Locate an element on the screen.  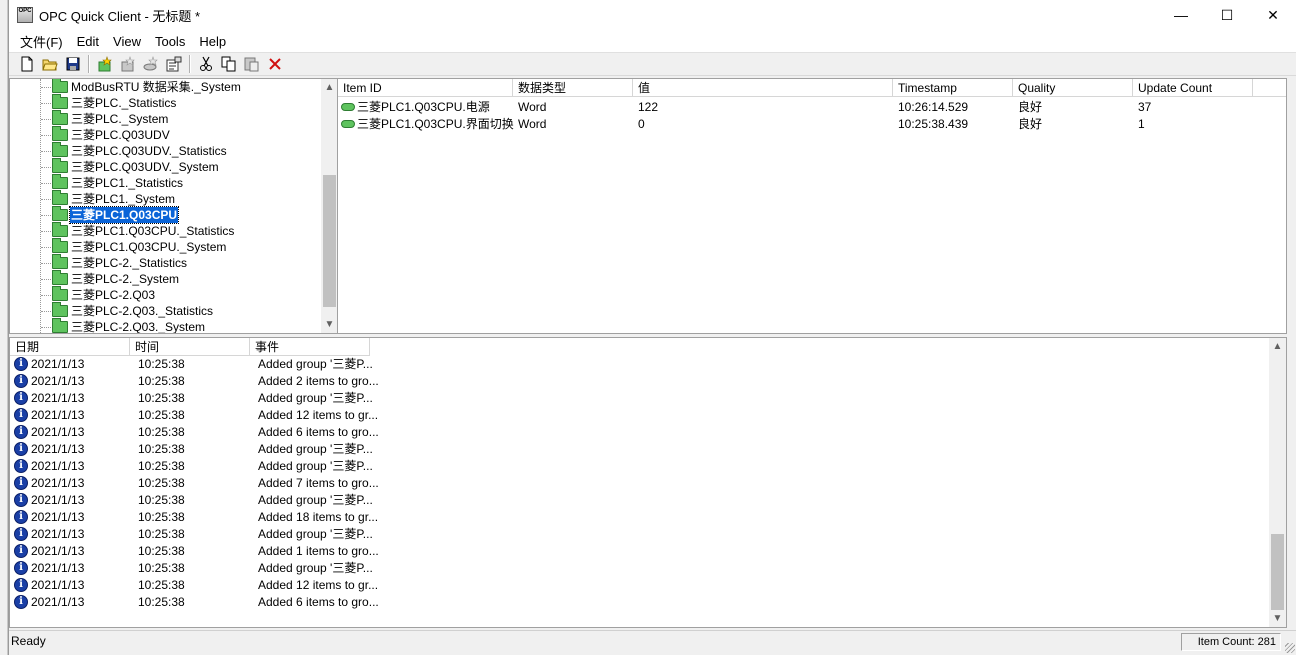
tree-connector is located at coordinates (46, 199).